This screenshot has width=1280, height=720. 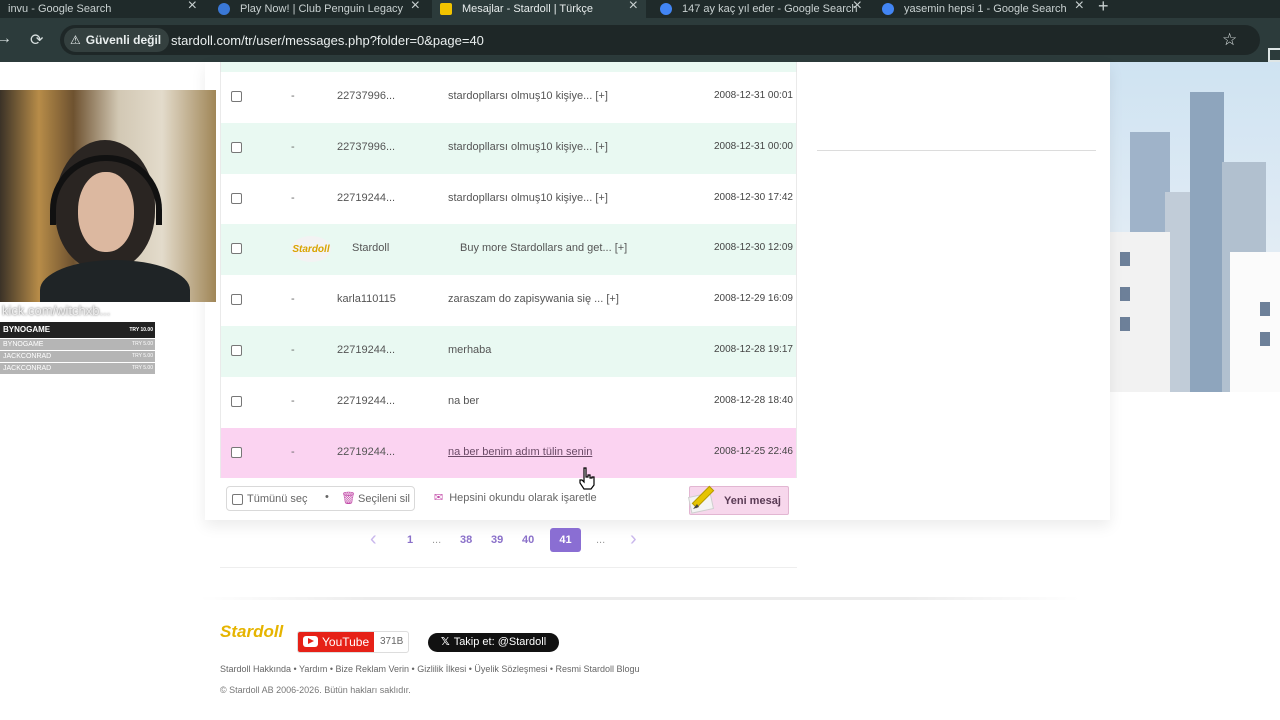 I want to click on footer-stardoll-logo: Stardoll, so click(x=251, y=632).